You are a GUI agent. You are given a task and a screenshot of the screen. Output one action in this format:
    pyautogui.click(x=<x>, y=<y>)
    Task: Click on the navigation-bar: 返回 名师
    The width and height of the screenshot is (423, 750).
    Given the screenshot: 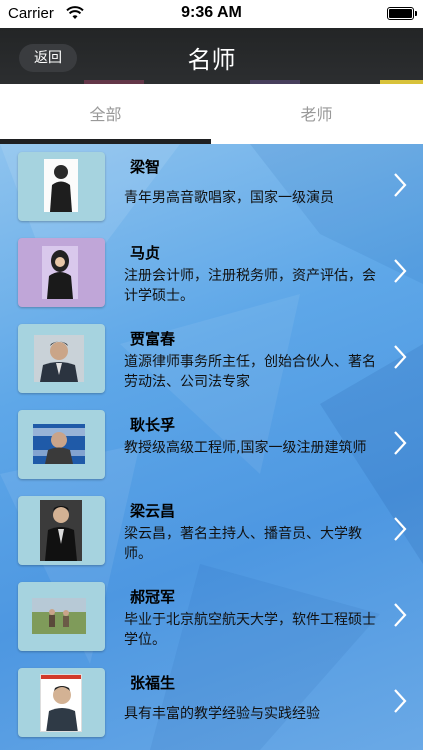 What is the action you would take?
    pyautogui.click(x=211, y=56)
    